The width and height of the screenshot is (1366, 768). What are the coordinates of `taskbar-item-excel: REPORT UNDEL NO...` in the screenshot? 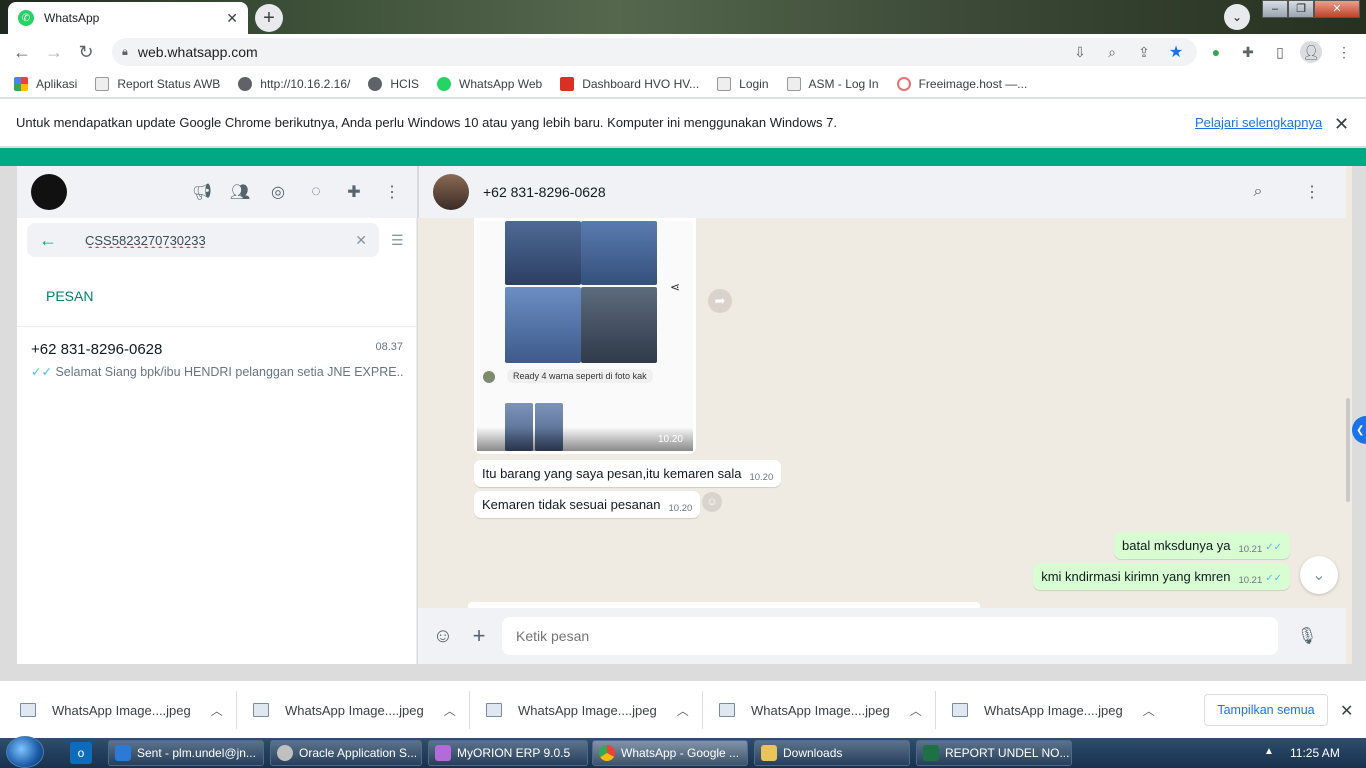 It's located at (994, 753).